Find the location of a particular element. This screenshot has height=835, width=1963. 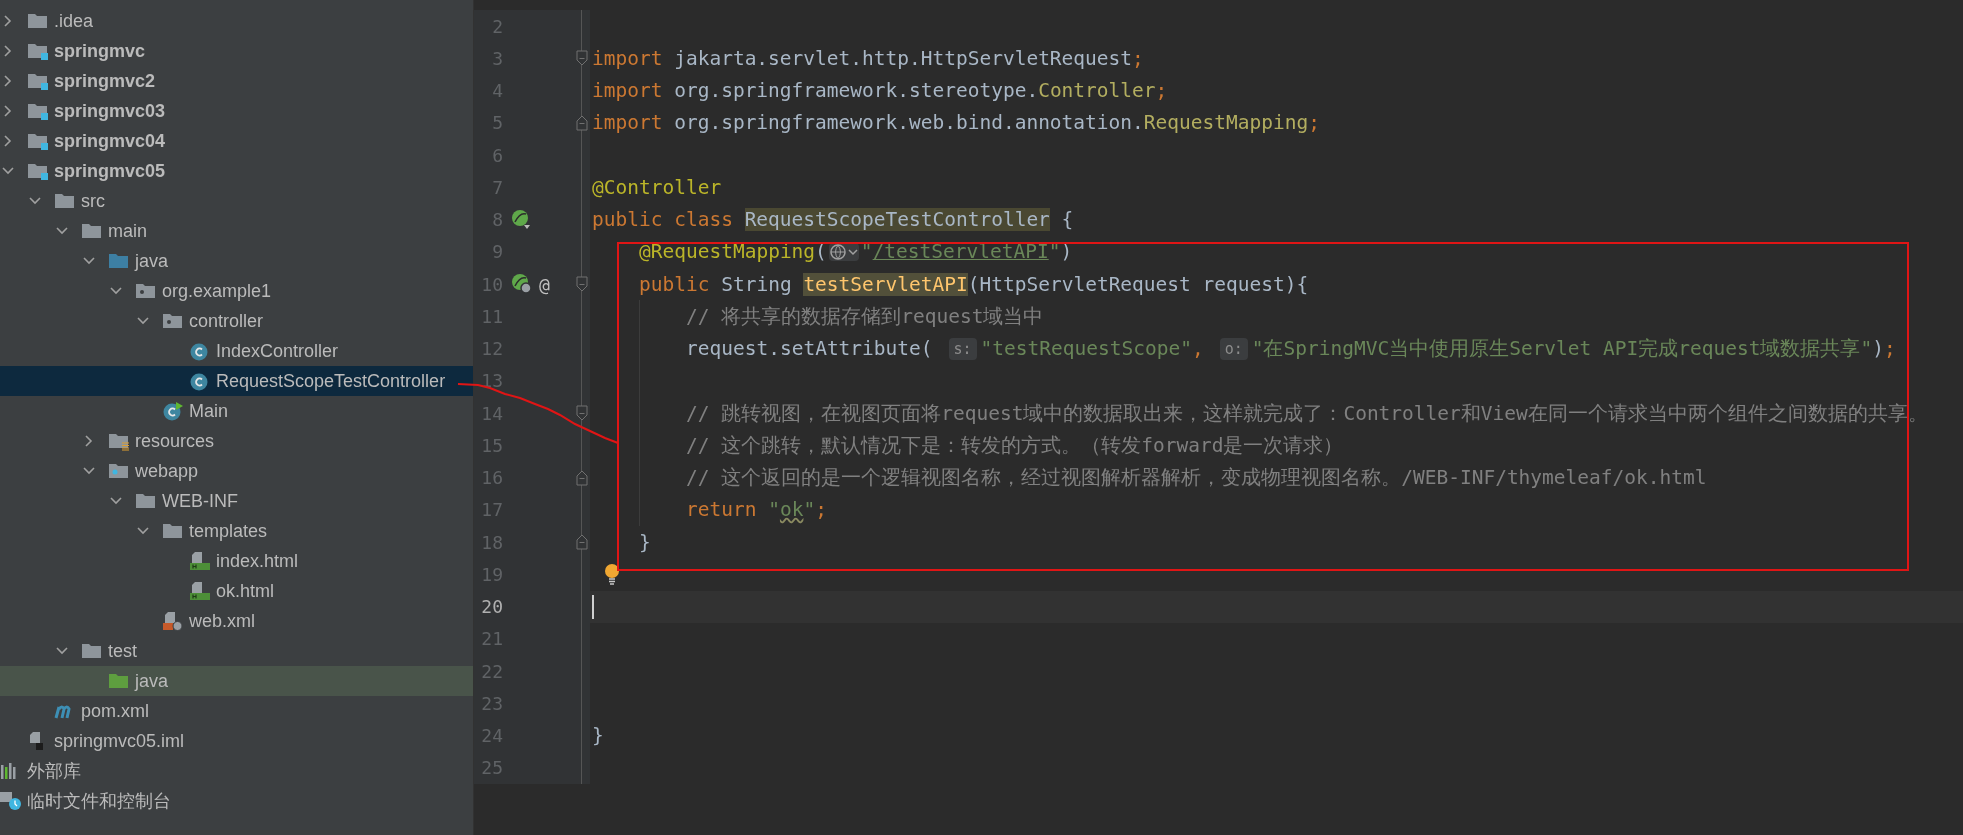

code-text: // 跳转视图，在视图页面将request域中的数据取出来，这样就完成了：Controller和View在同一个请求当中两个组件之间数据的共享。 is located at coordinates (1307, 413).